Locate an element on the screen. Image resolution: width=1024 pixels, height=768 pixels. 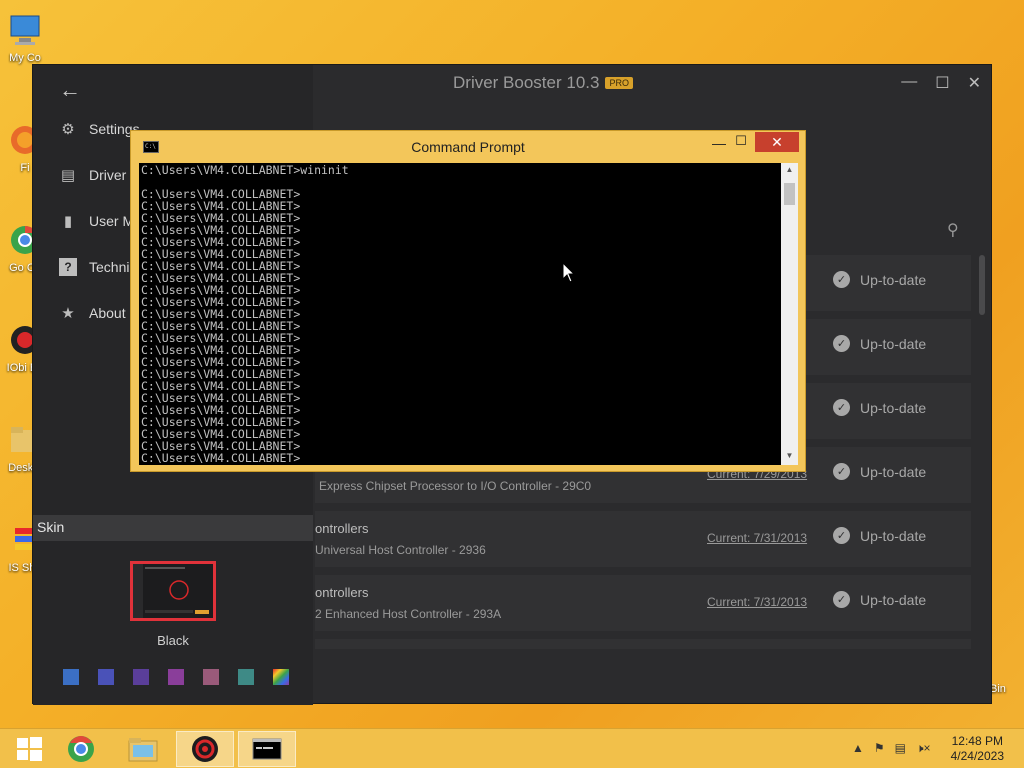
taskbar: ▲ ⚑ ▤ 🕨× 12:48 PM 4/24/2023 is located at coordinates (512, 748).